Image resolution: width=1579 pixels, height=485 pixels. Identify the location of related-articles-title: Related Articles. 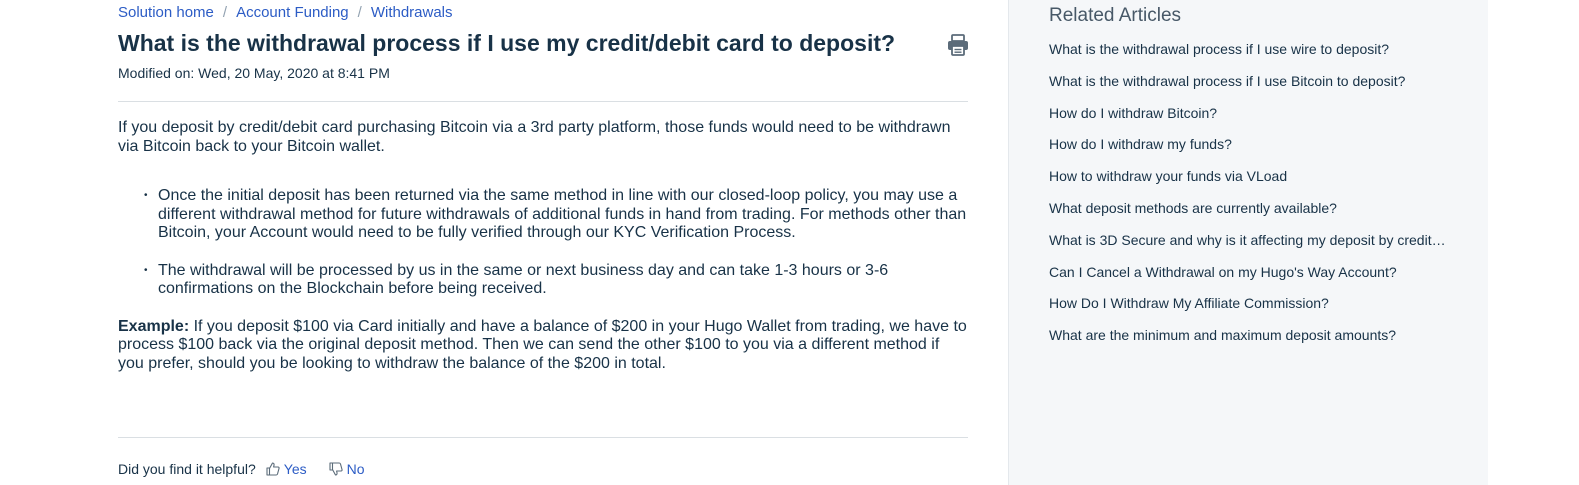
(1115, 15).